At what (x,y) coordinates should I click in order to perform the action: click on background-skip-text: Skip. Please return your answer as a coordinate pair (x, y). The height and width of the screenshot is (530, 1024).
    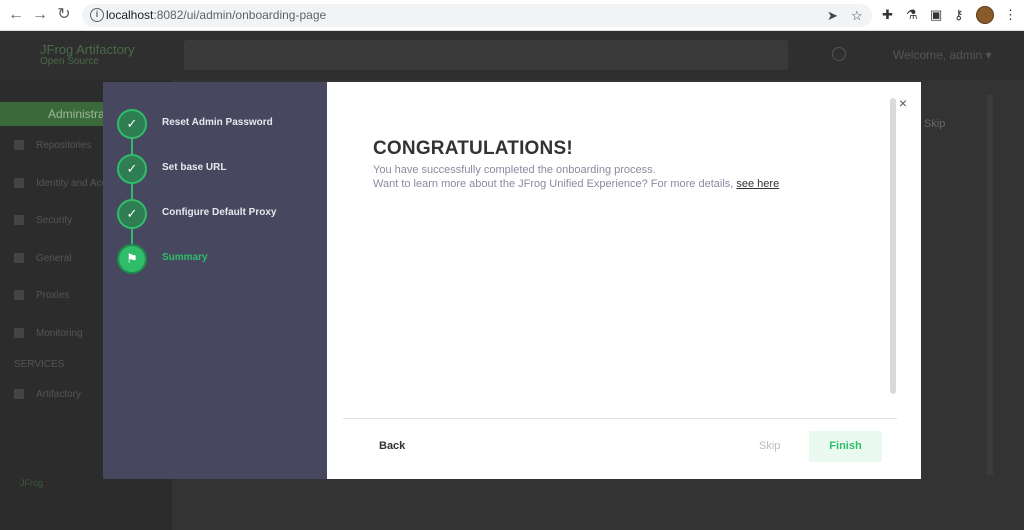
    Looking at the image, I should click on (935, 124).